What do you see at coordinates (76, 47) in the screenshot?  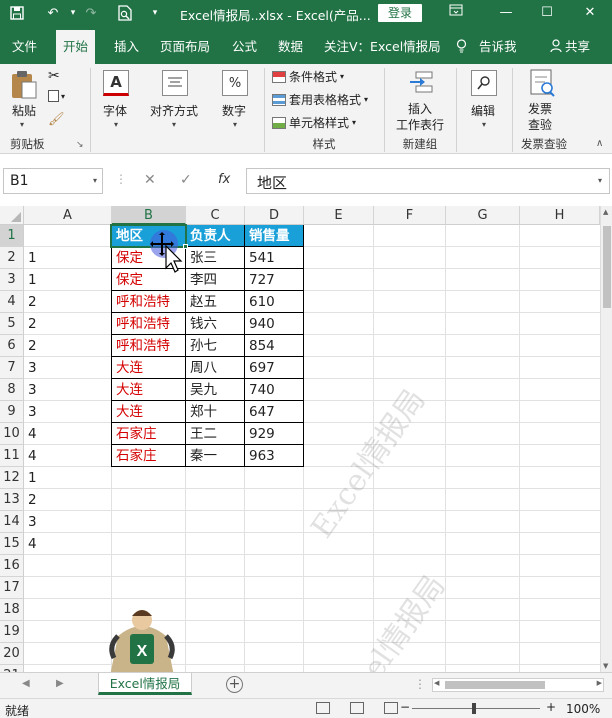 I see `tab-home: 开始` at bounding box center [76, 47].